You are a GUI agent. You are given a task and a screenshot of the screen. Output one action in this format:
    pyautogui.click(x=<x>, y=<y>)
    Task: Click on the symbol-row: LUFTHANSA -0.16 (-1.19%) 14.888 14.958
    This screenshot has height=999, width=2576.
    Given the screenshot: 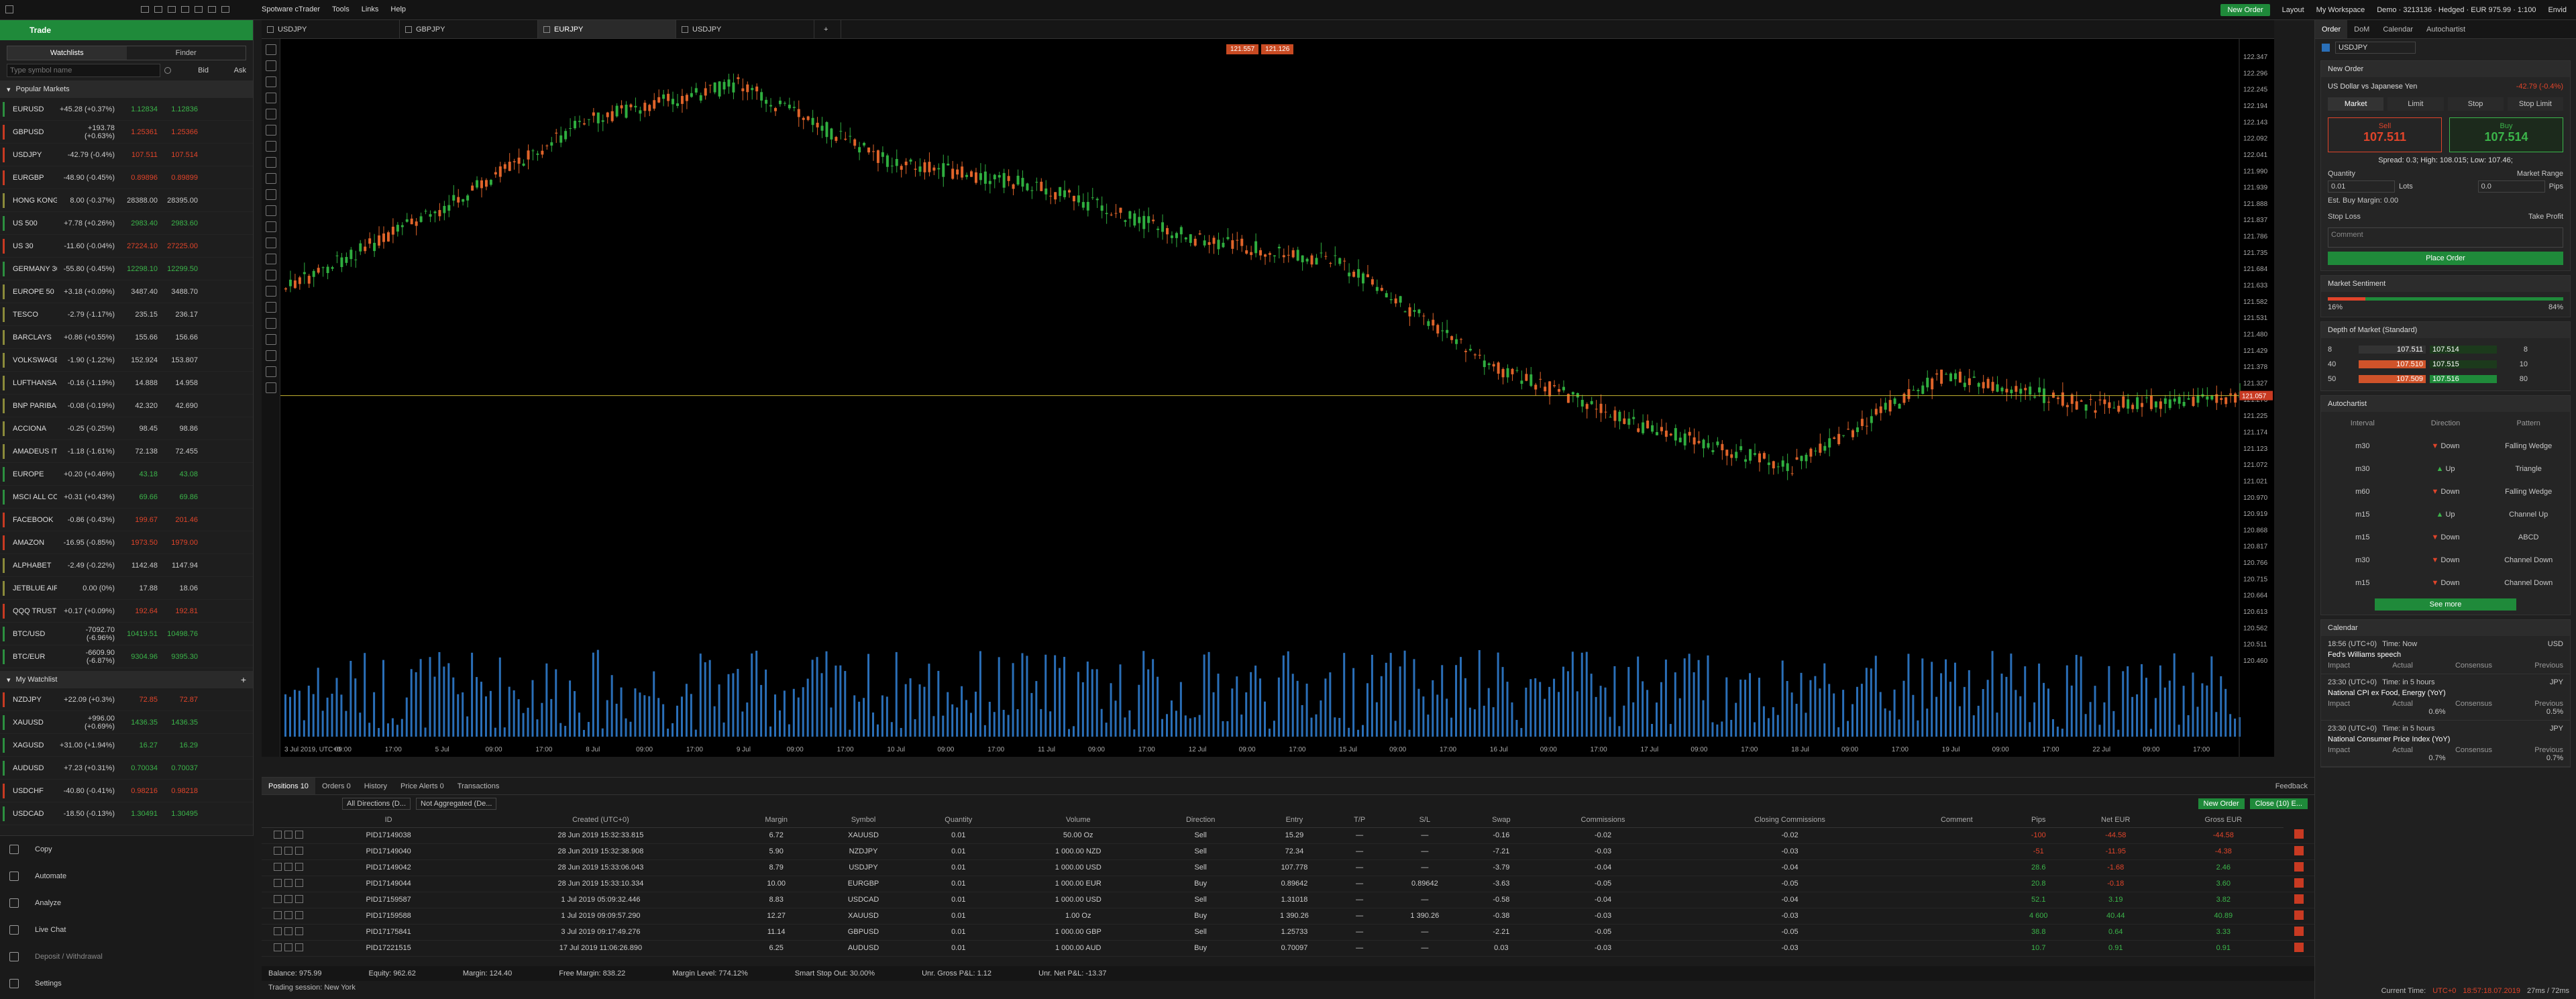 What is the action you would take?
    pyautogui.click(x=126, y=383)
    